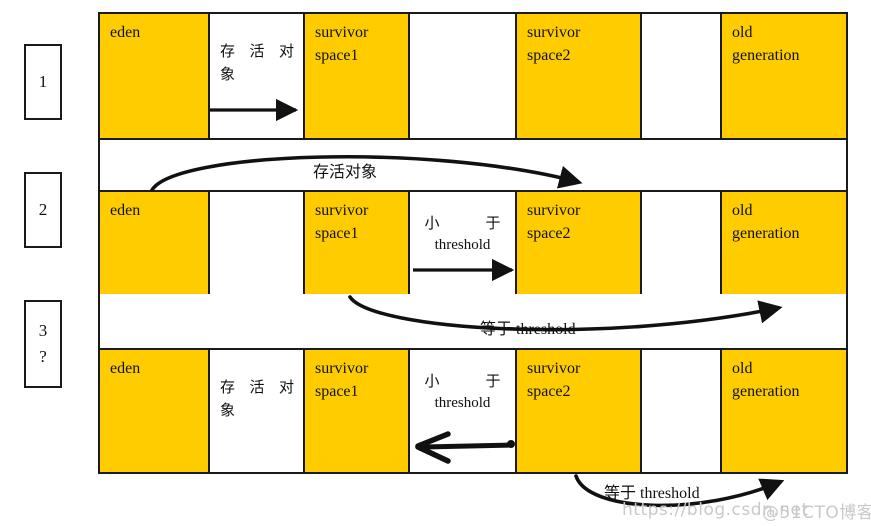 The image size is (871, 526). What do you see at coordinates (345, 171) in the screenshot?
I see `arrow-label-band2-surviving-objects: 存活对象` at bounding box center [345, 171].